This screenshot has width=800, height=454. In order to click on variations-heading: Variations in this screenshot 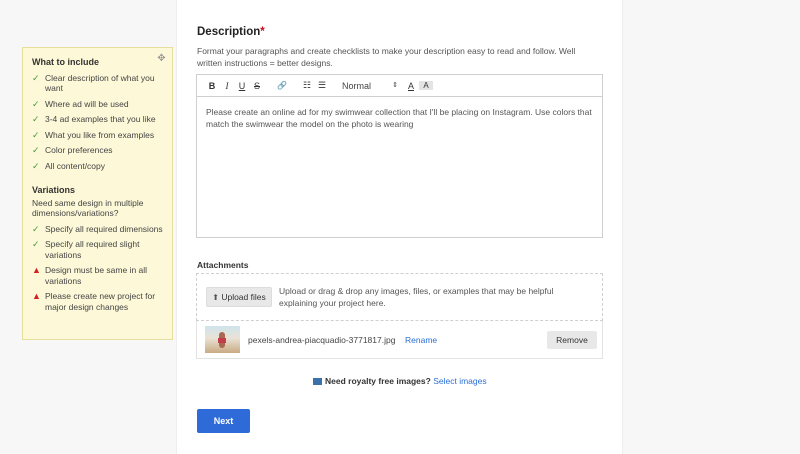, I will do `click(54, 190)`.